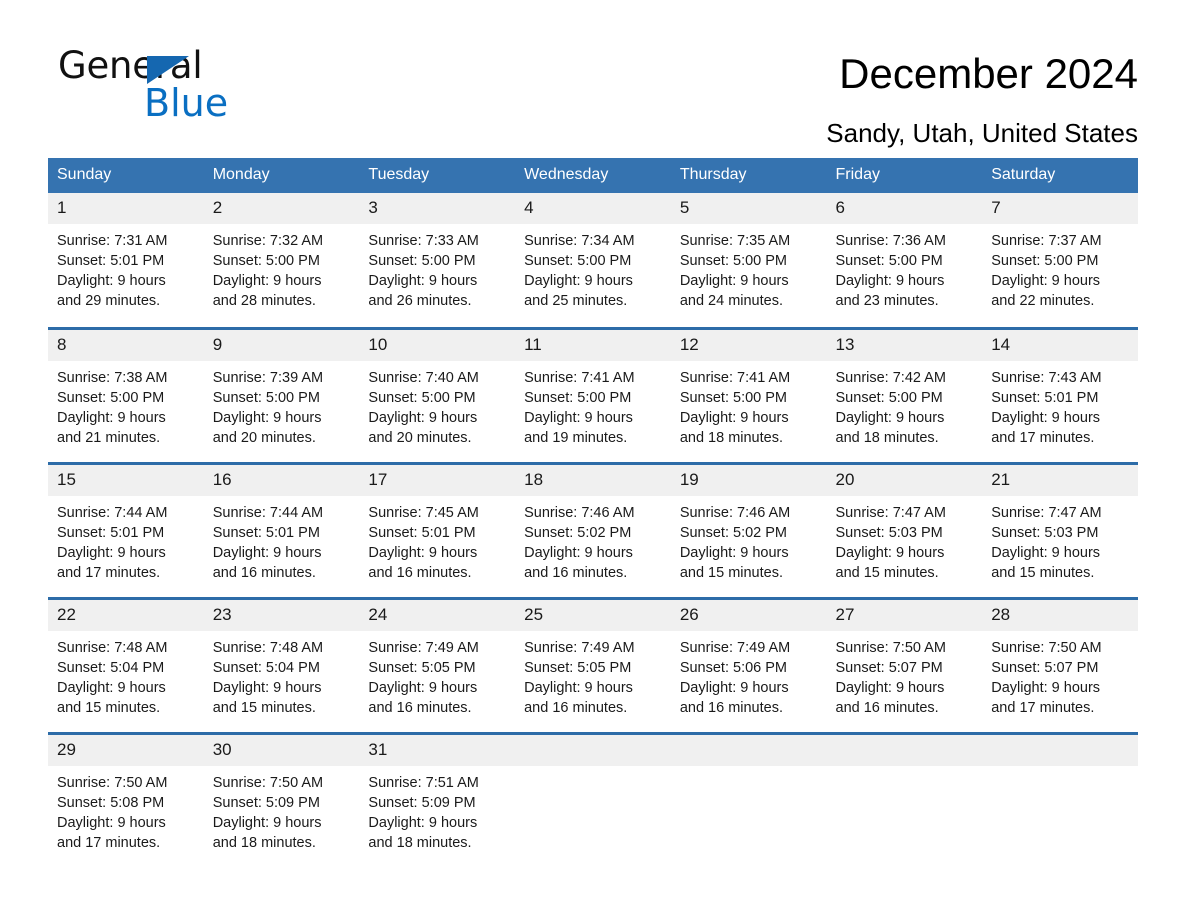 This screenshot has width=1188, height=918. Describe the element at coordinates (186, 103) in the screenshot. I see `logo-text-blue: Blue` at that location.